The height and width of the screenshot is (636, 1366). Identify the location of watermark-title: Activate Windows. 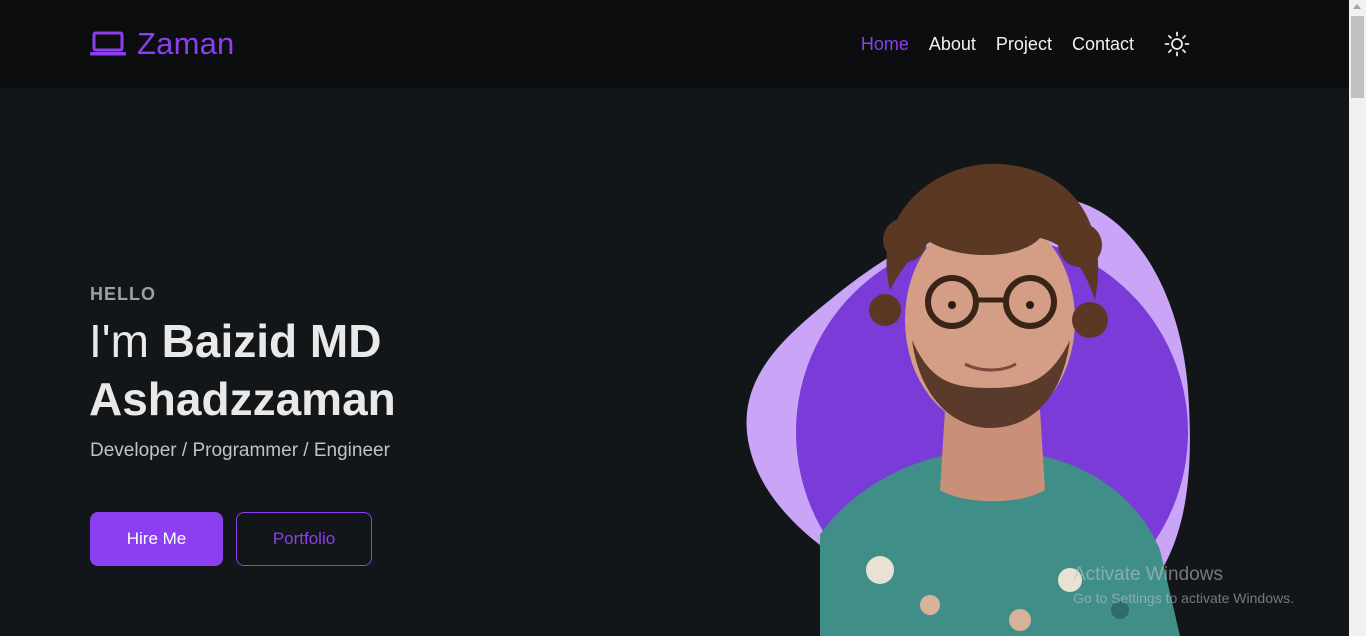
(1148, 574).